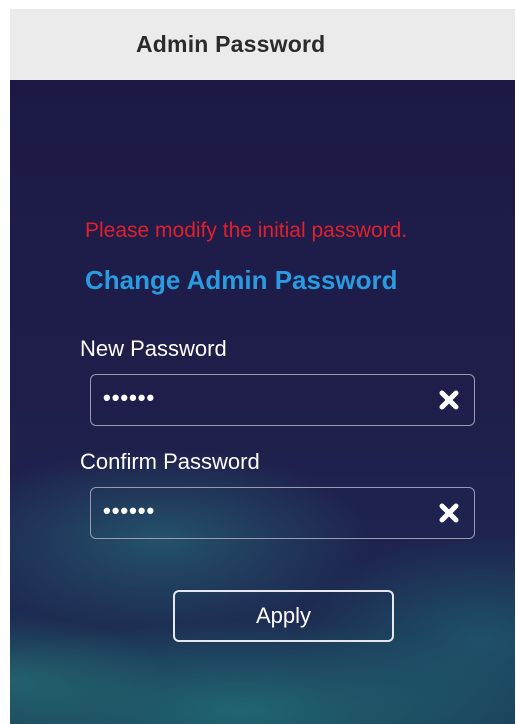  What do you see at coordinates (170, 461) in the screenshot?
I see `confirm-password-label: Confirm Password` at bounding box center [170, 461].